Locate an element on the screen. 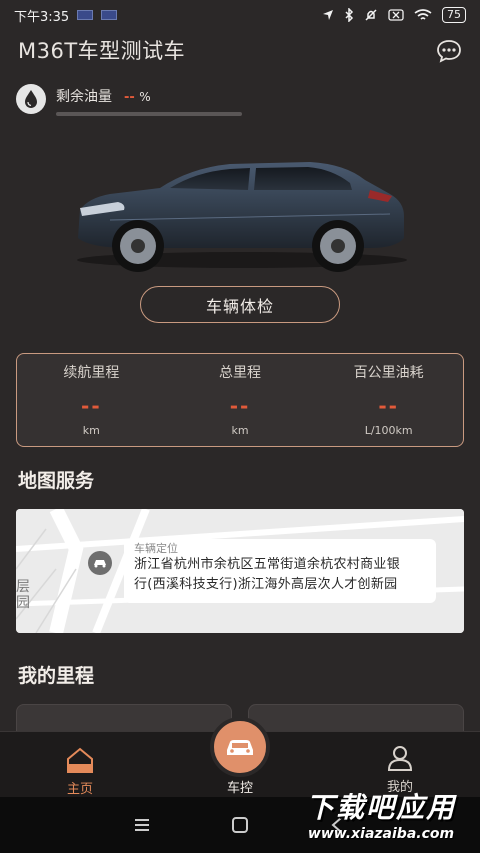  nav-home: 主页 is located at coordinates (80, 765).